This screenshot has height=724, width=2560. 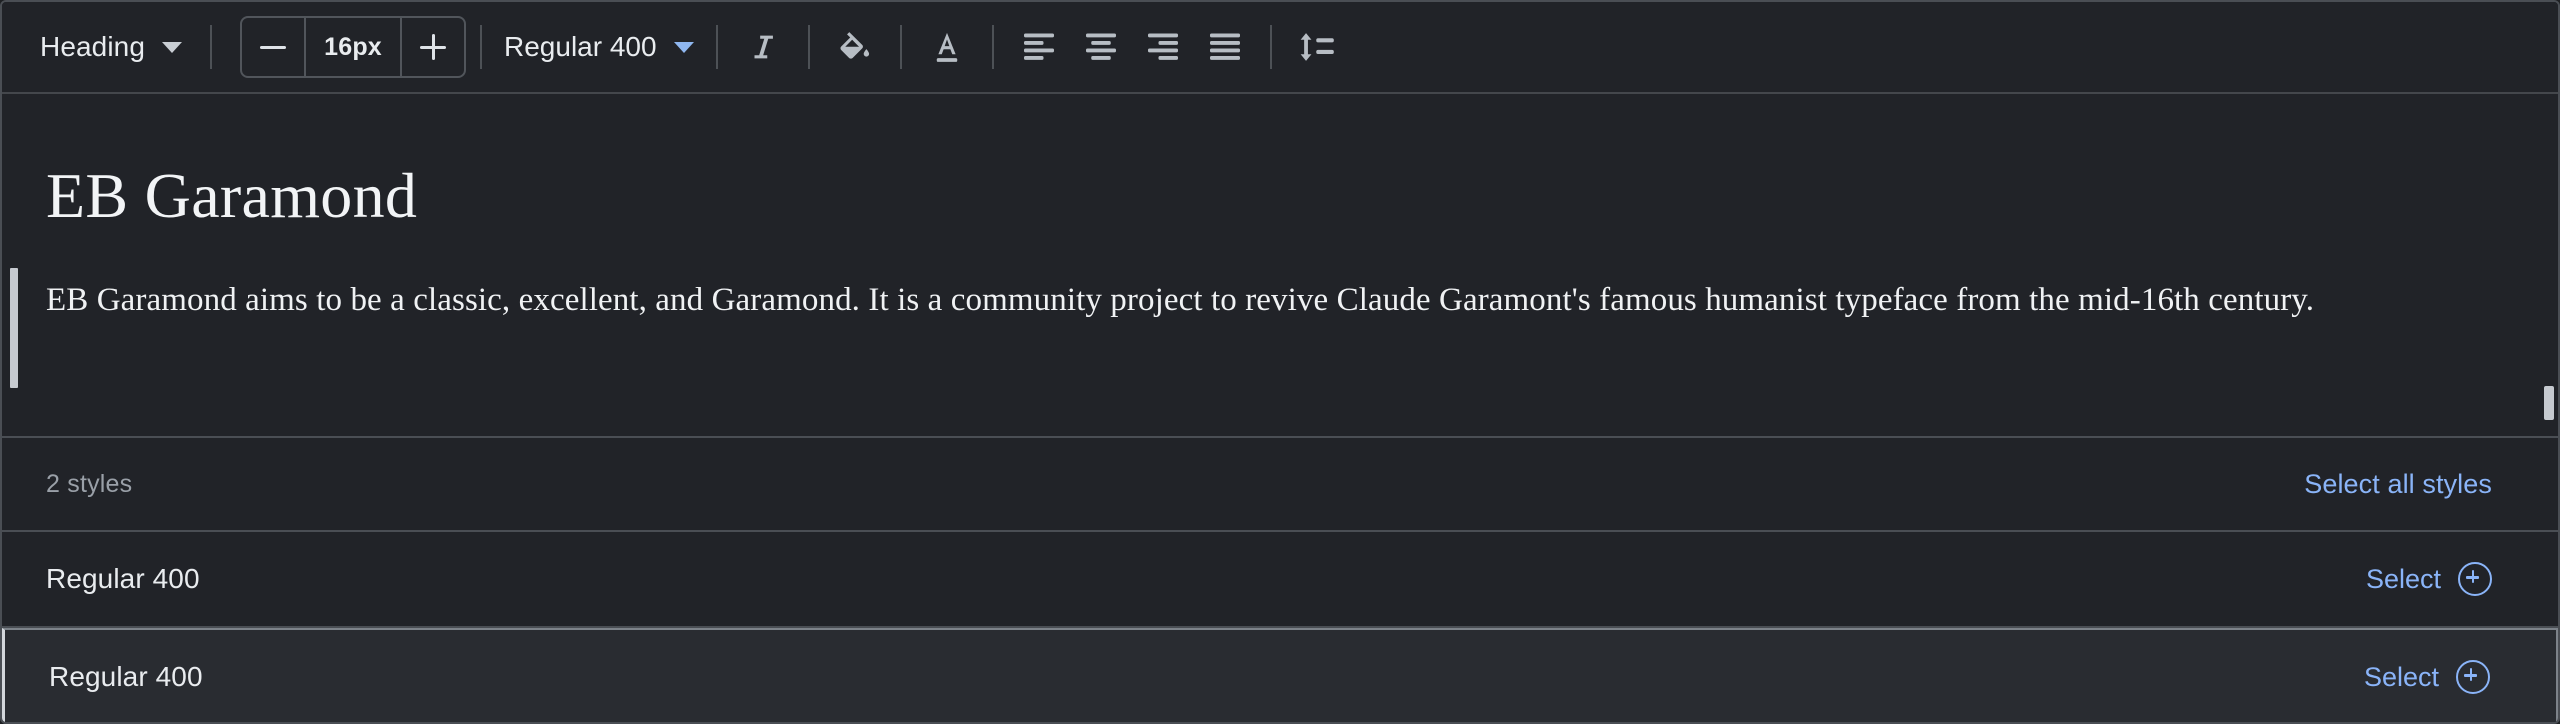 I want to click on page-title: EB Garamond, so click(x=232, y=195).